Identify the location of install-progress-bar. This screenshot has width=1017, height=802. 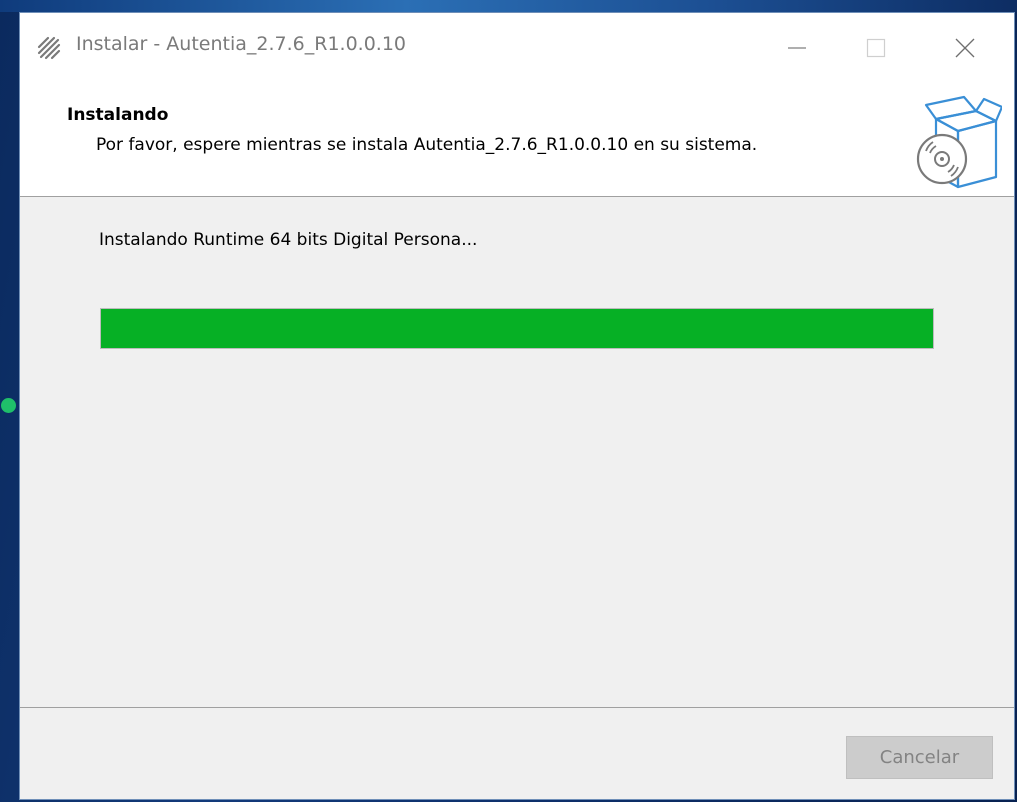
(517, 328).